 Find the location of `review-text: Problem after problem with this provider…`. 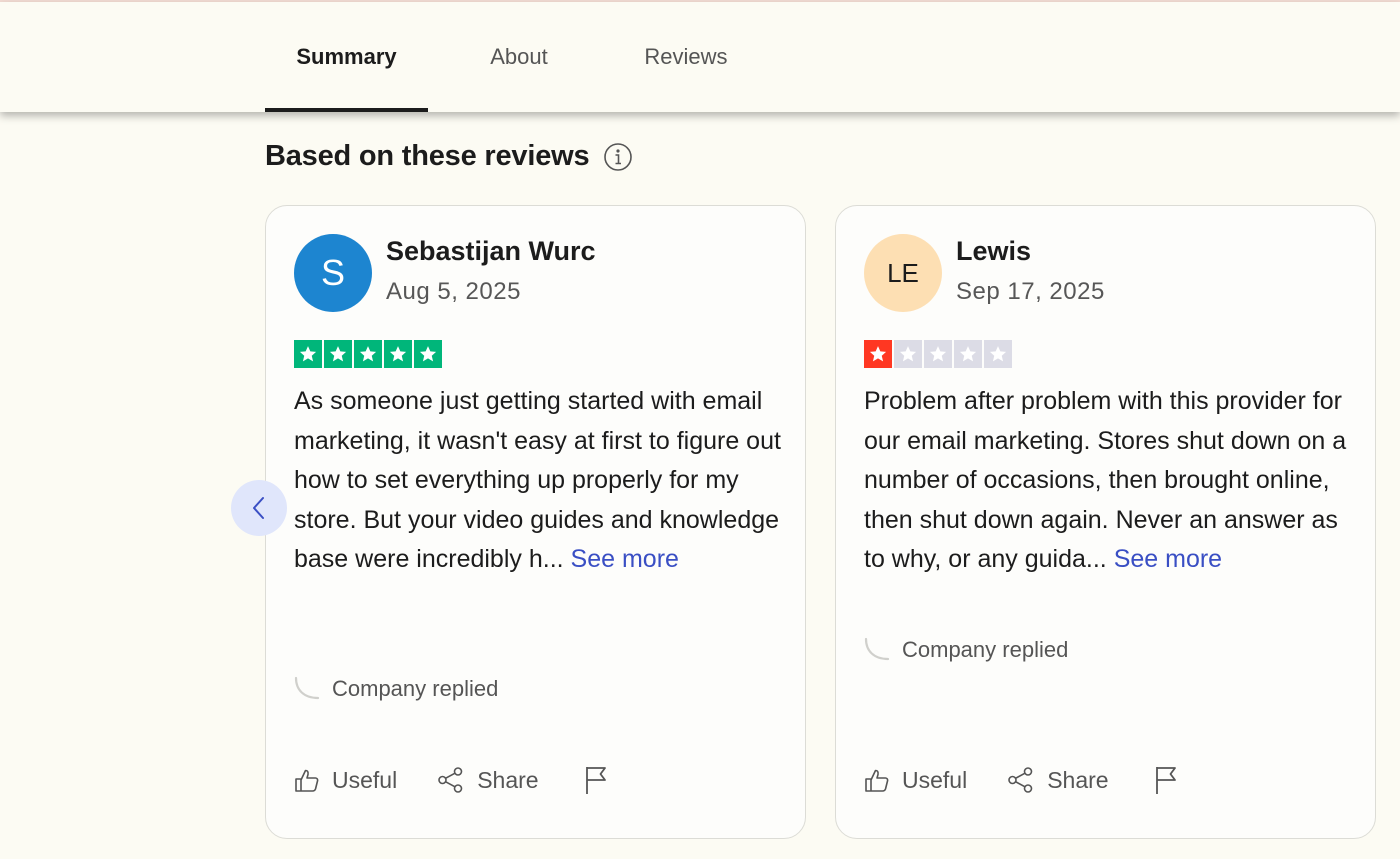

review-text: Problem after problem with this provider… is located at coordinates (1114, 481).